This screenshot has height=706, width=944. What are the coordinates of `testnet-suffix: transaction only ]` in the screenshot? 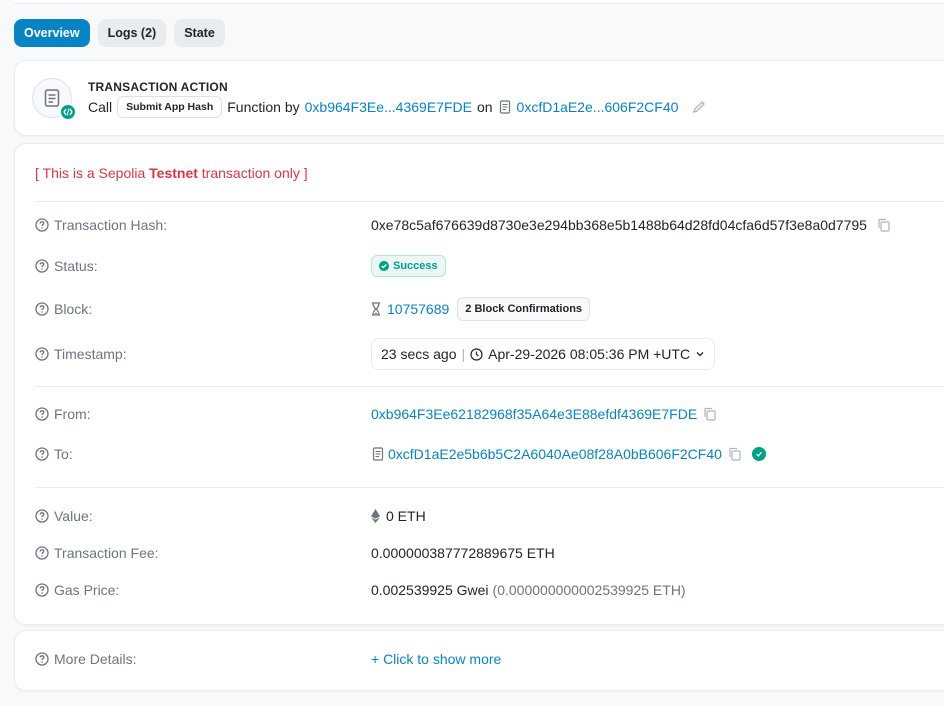 It's located at (252, 173).